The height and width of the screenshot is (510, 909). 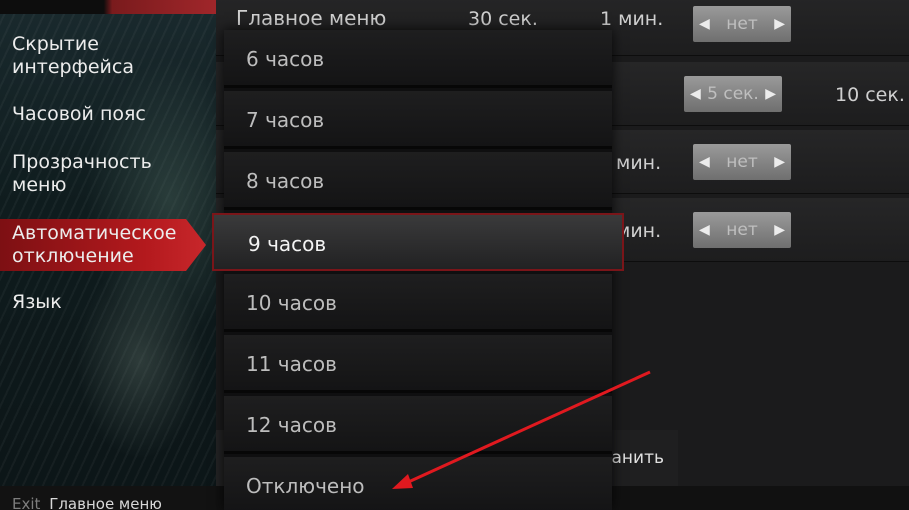 I want to click on row-value: 30 сек., so click(x=503, y=19).